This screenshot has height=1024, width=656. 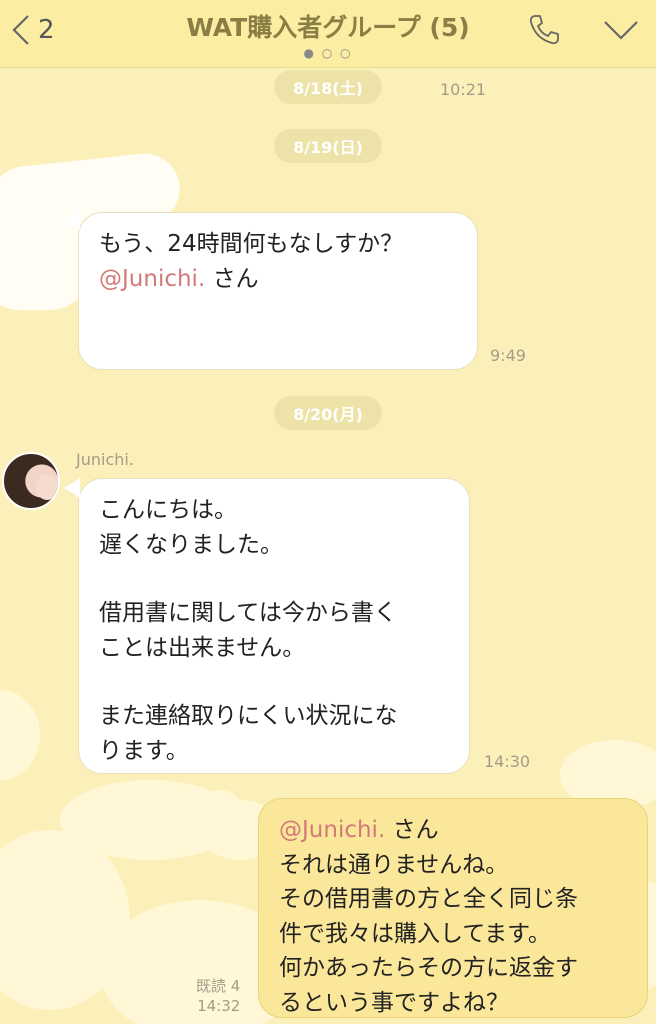 I want to click on message-text: ります。, so click(x=144, y=750).